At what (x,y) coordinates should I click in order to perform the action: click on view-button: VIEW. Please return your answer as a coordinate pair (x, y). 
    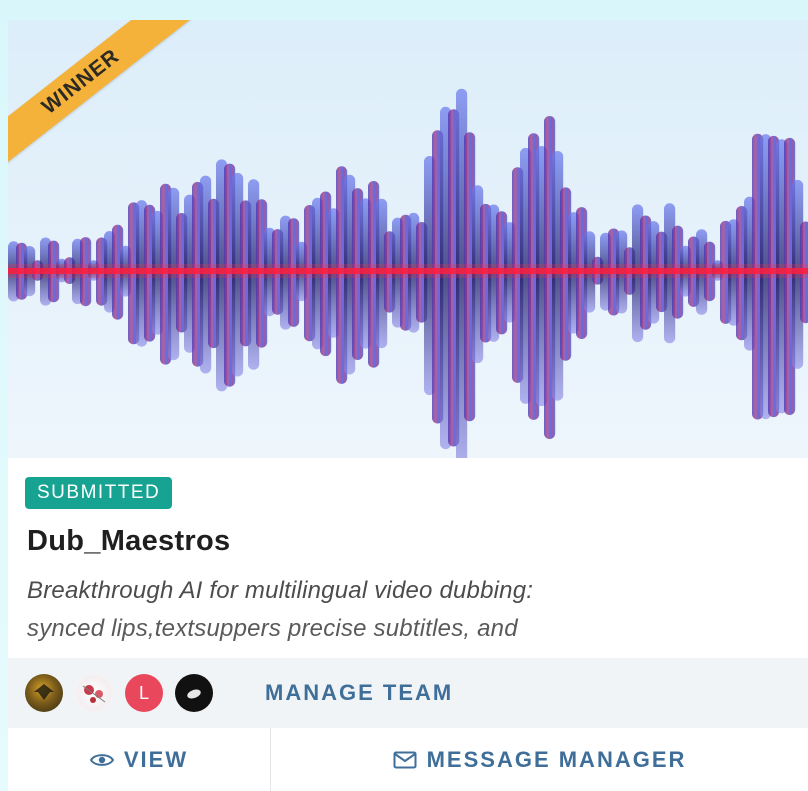
    Looking at the image, I should click on (139, 759).